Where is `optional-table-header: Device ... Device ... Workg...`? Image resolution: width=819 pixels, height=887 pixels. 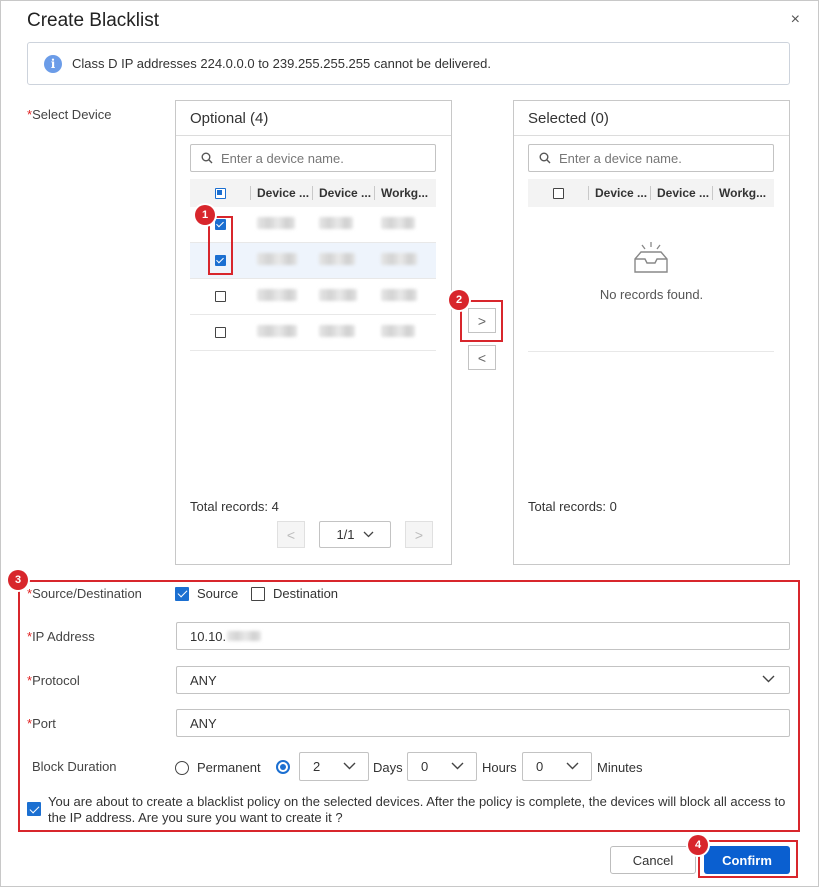 optional-table-header: Device ... Device ... Workg... is located at coordinates (313, 193).